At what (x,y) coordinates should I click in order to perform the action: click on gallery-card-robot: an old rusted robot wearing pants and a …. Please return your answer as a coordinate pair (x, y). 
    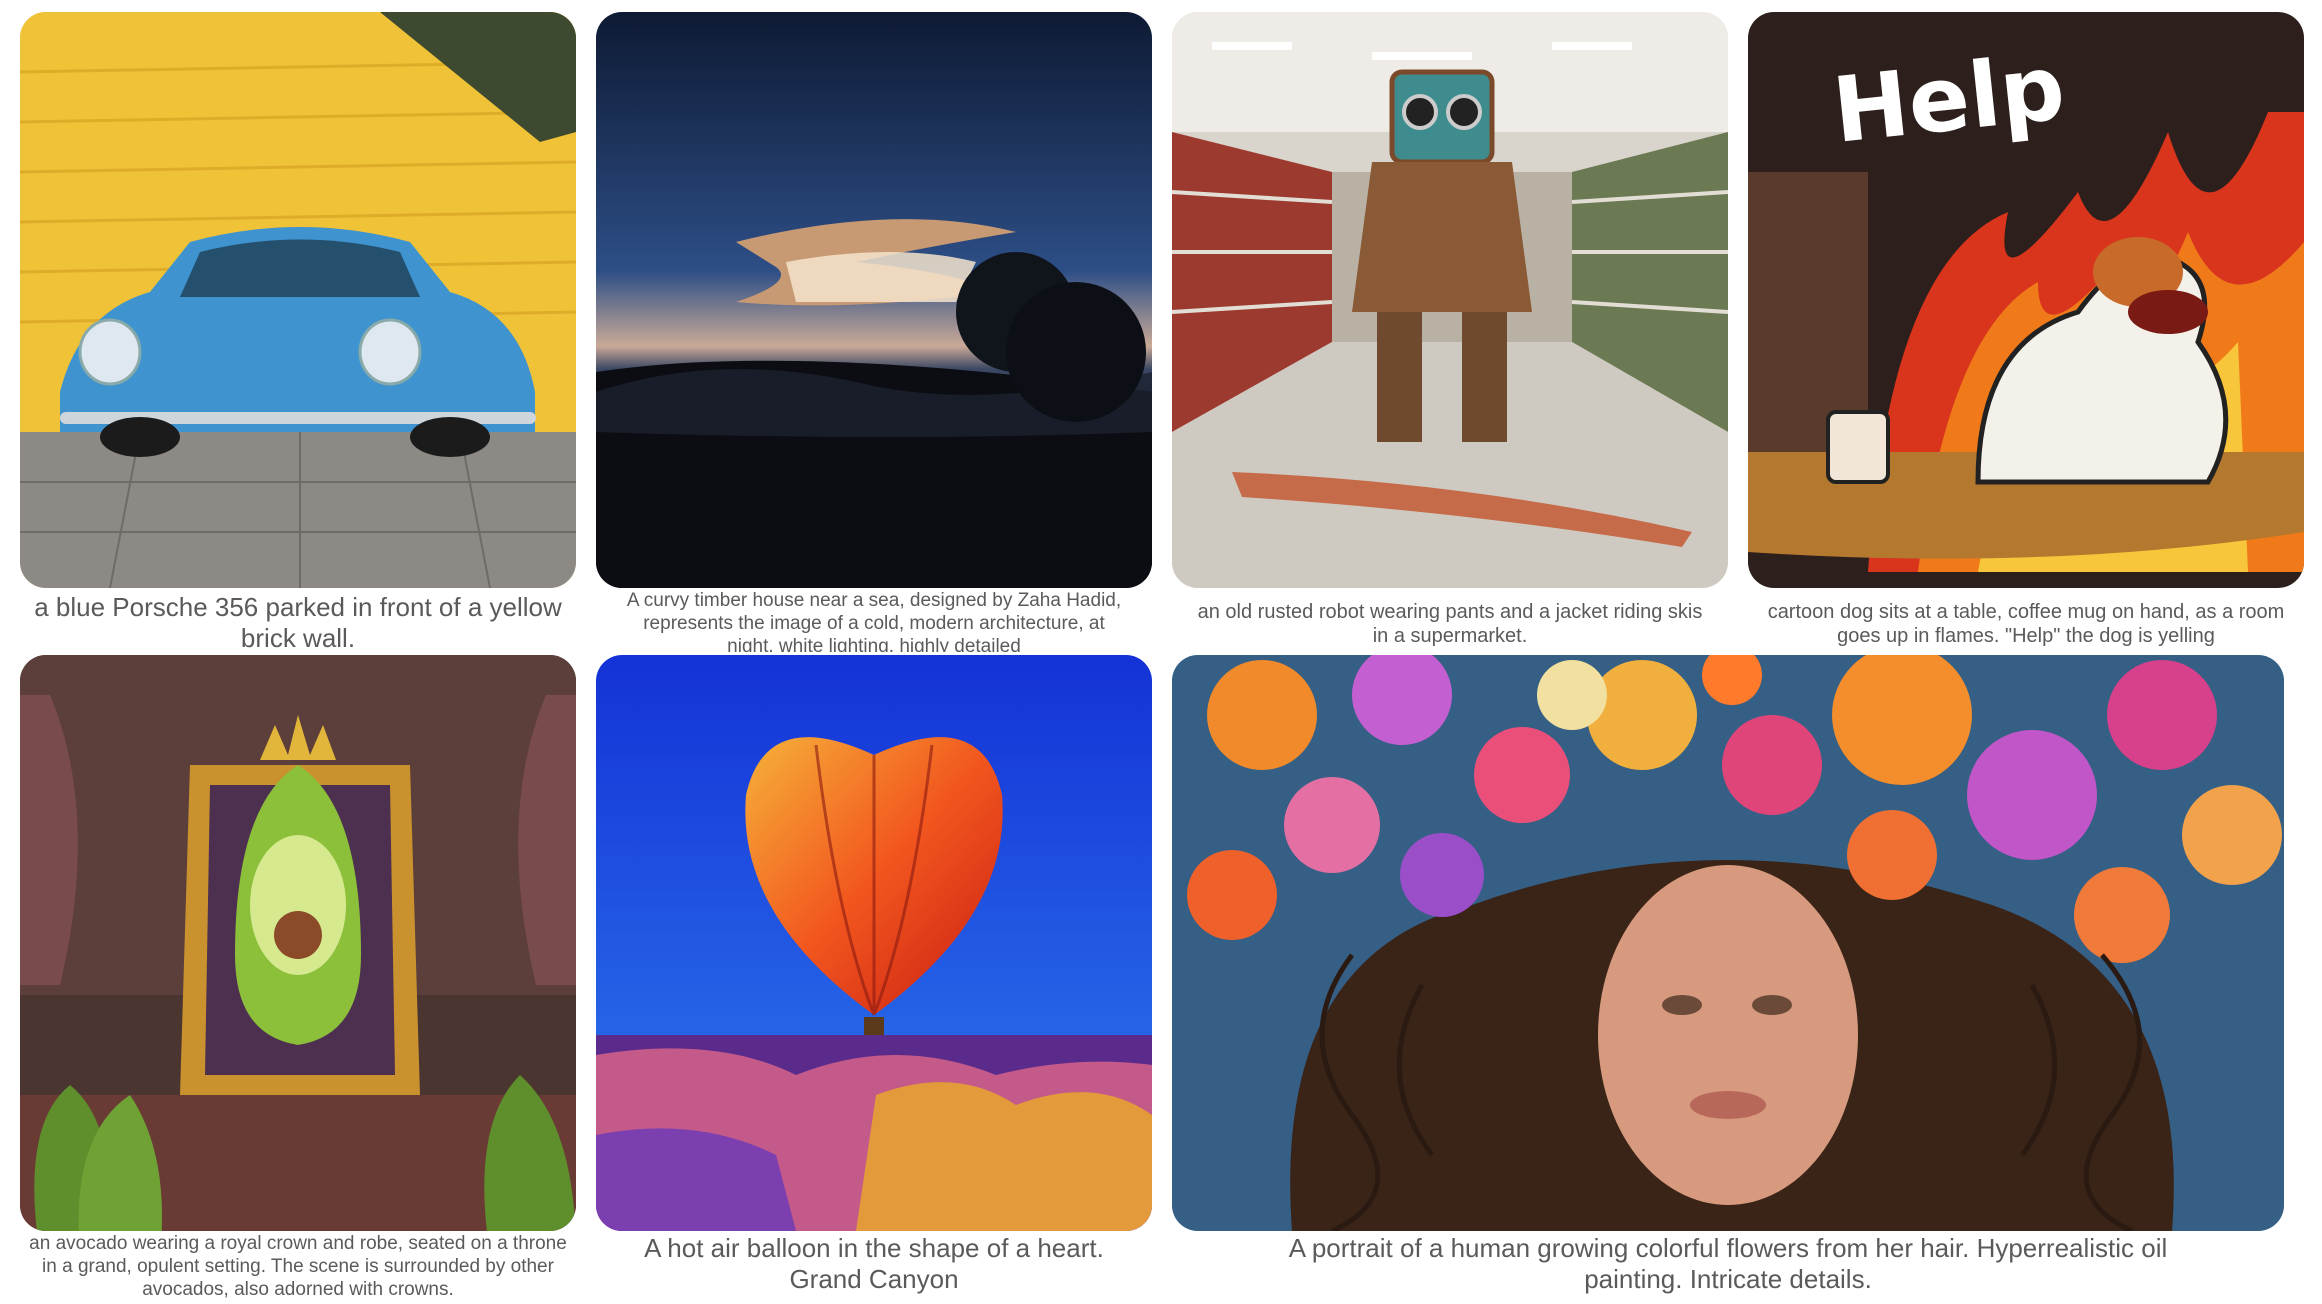
    Looking at the image, I should click on (1450, 332).